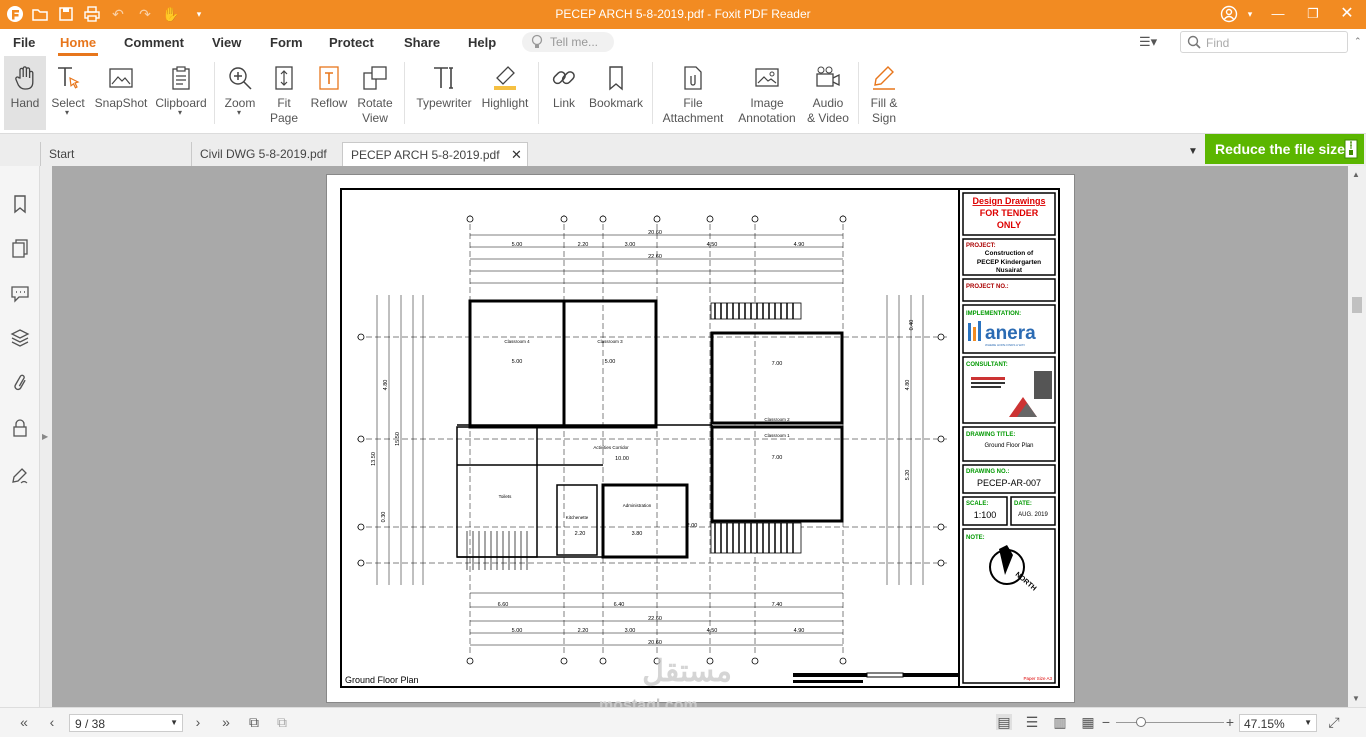 This screenshot has height=737, width=1366. I want to click on rotate-view-button: Rotate View, so click(375, 93).